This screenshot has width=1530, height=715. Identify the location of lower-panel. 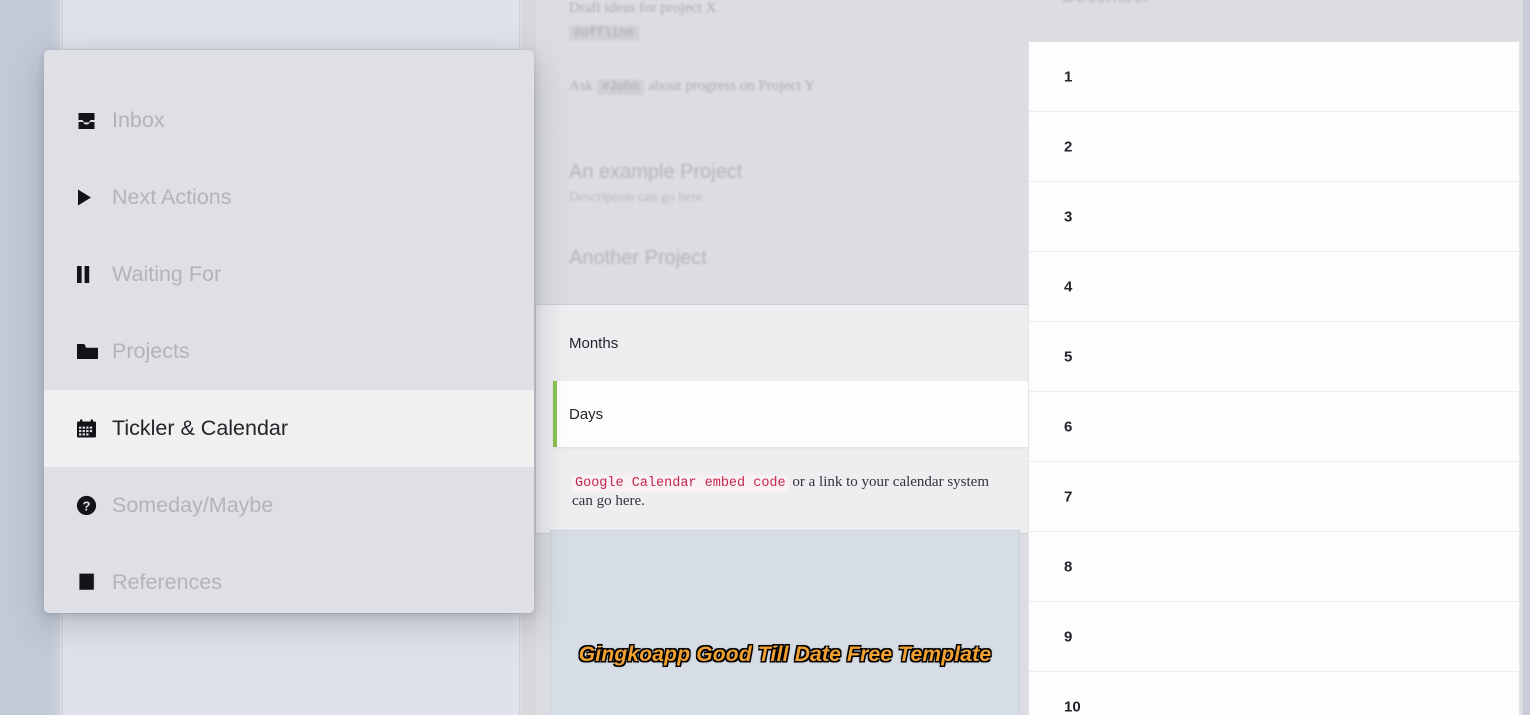
(785, 622).